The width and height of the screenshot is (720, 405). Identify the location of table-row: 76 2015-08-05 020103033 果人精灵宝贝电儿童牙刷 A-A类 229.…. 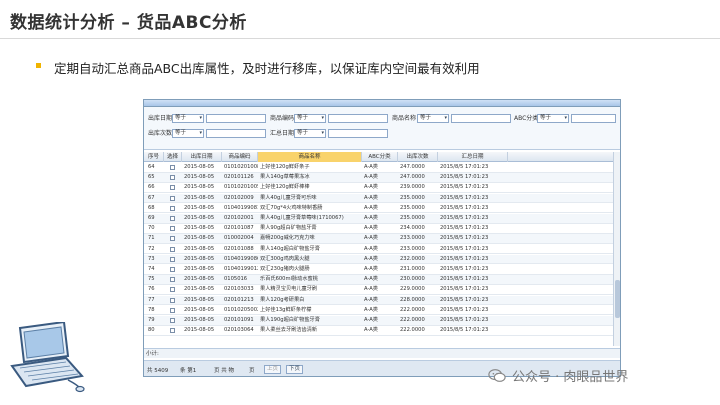
(379, 290).